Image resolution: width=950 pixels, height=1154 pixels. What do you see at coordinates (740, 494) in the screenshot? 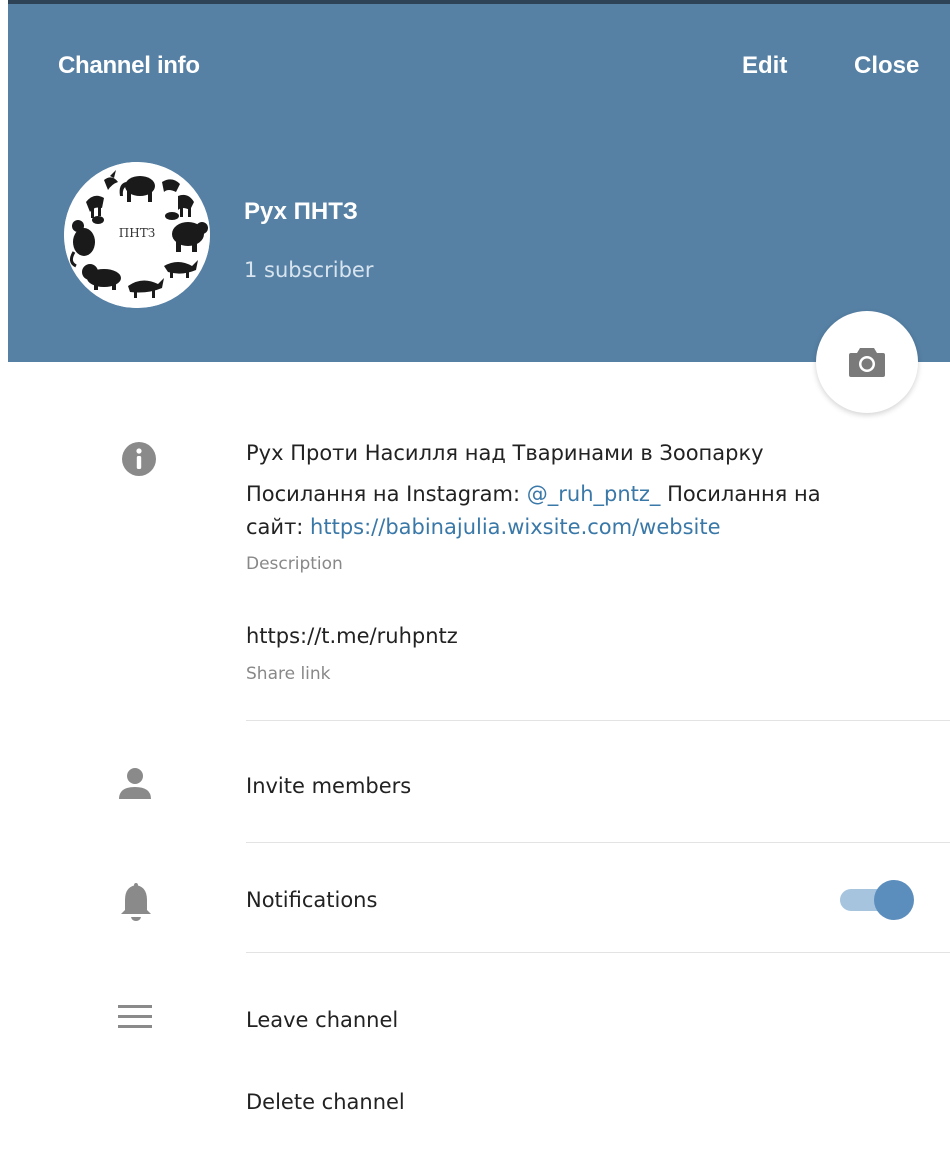
I see `description-text: Посилання на` at bounding box center [740, 494].